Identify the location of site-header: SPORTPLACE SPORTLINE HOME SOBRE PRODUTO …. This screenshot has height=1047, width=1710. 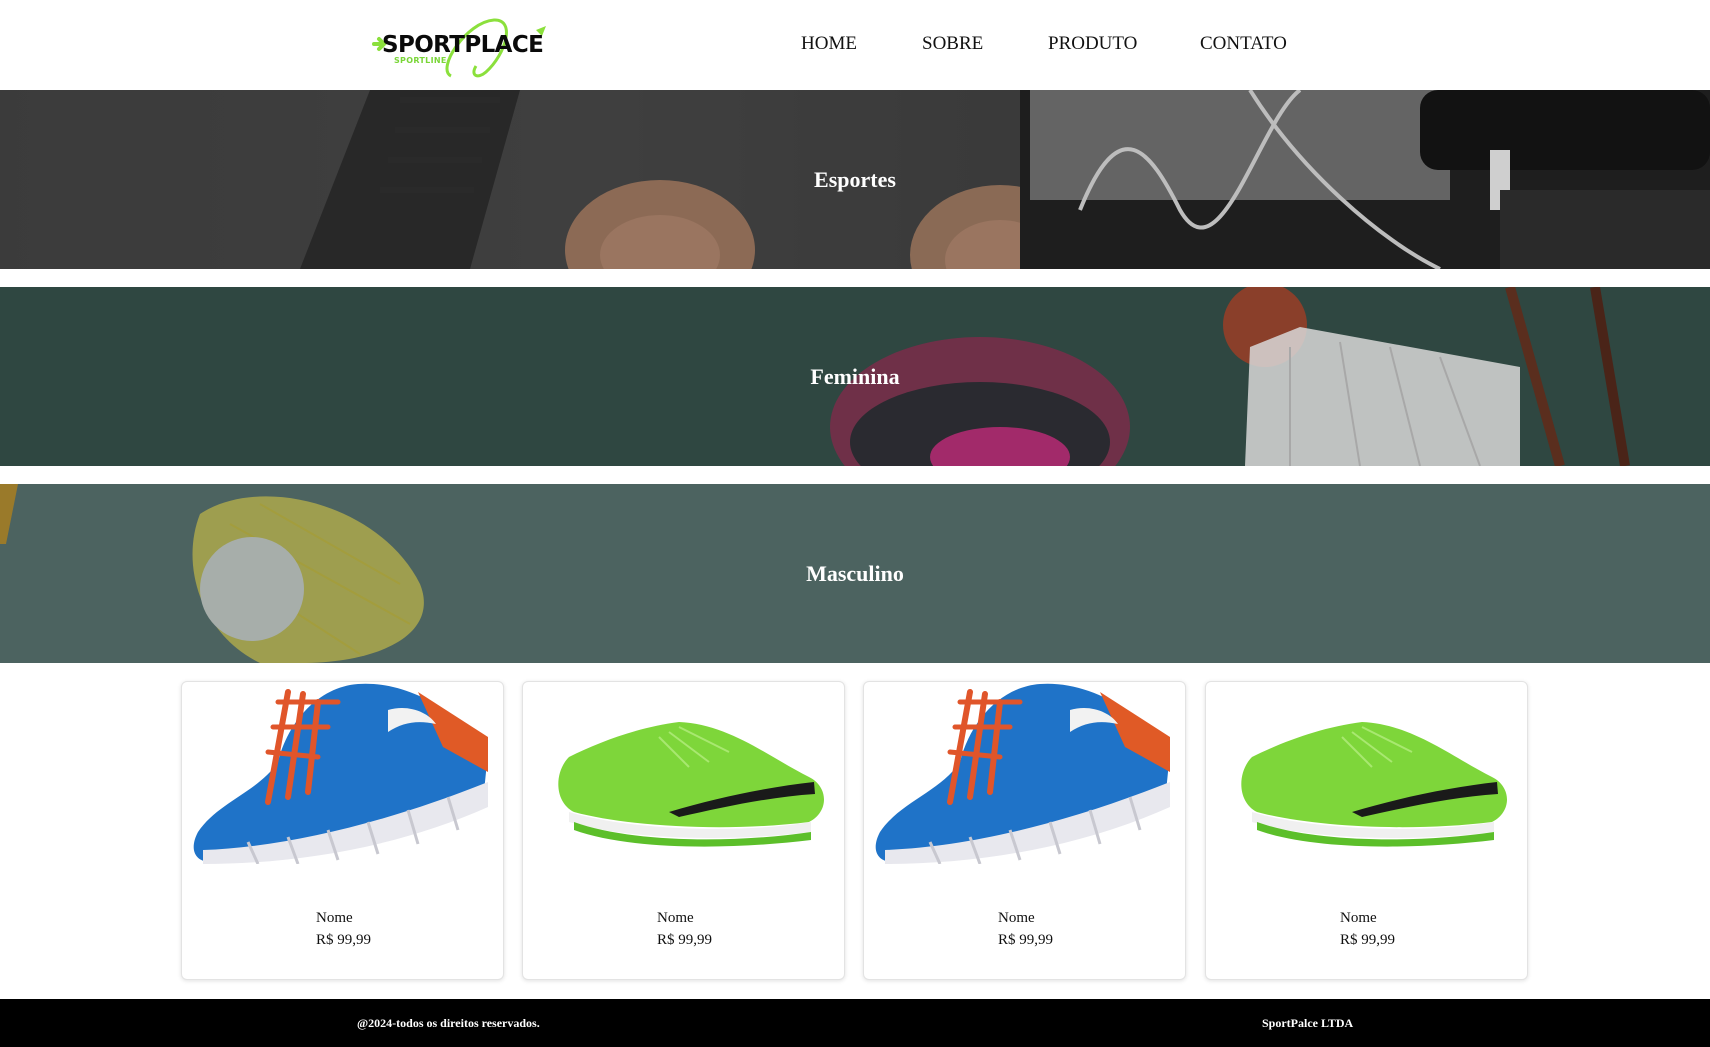
(855, 45).